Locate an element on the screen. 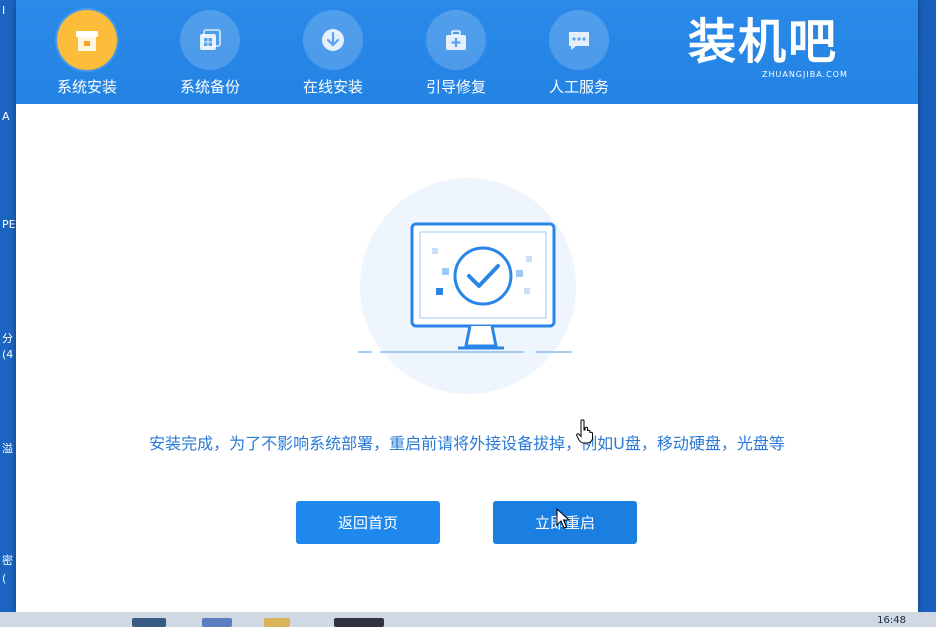  desktop-fragment: 分 is located at coordinates (7, 338).